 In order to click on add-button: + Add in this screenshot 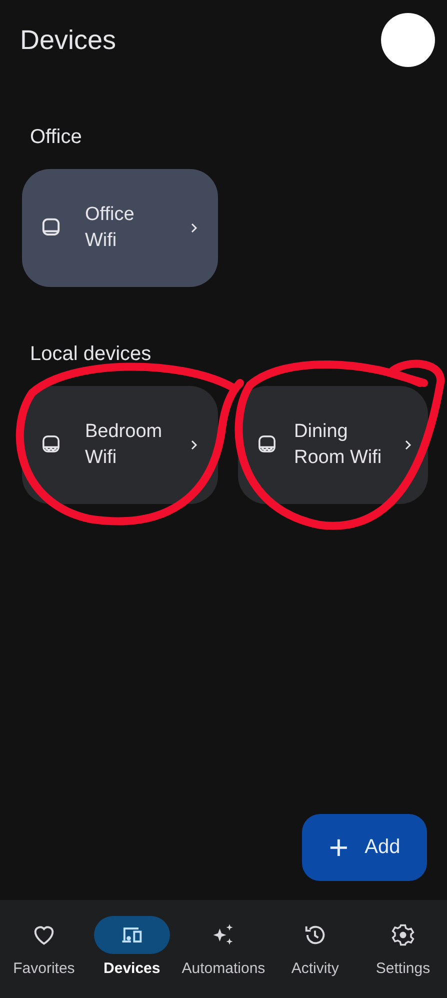, I will do `click(364, 847)`.